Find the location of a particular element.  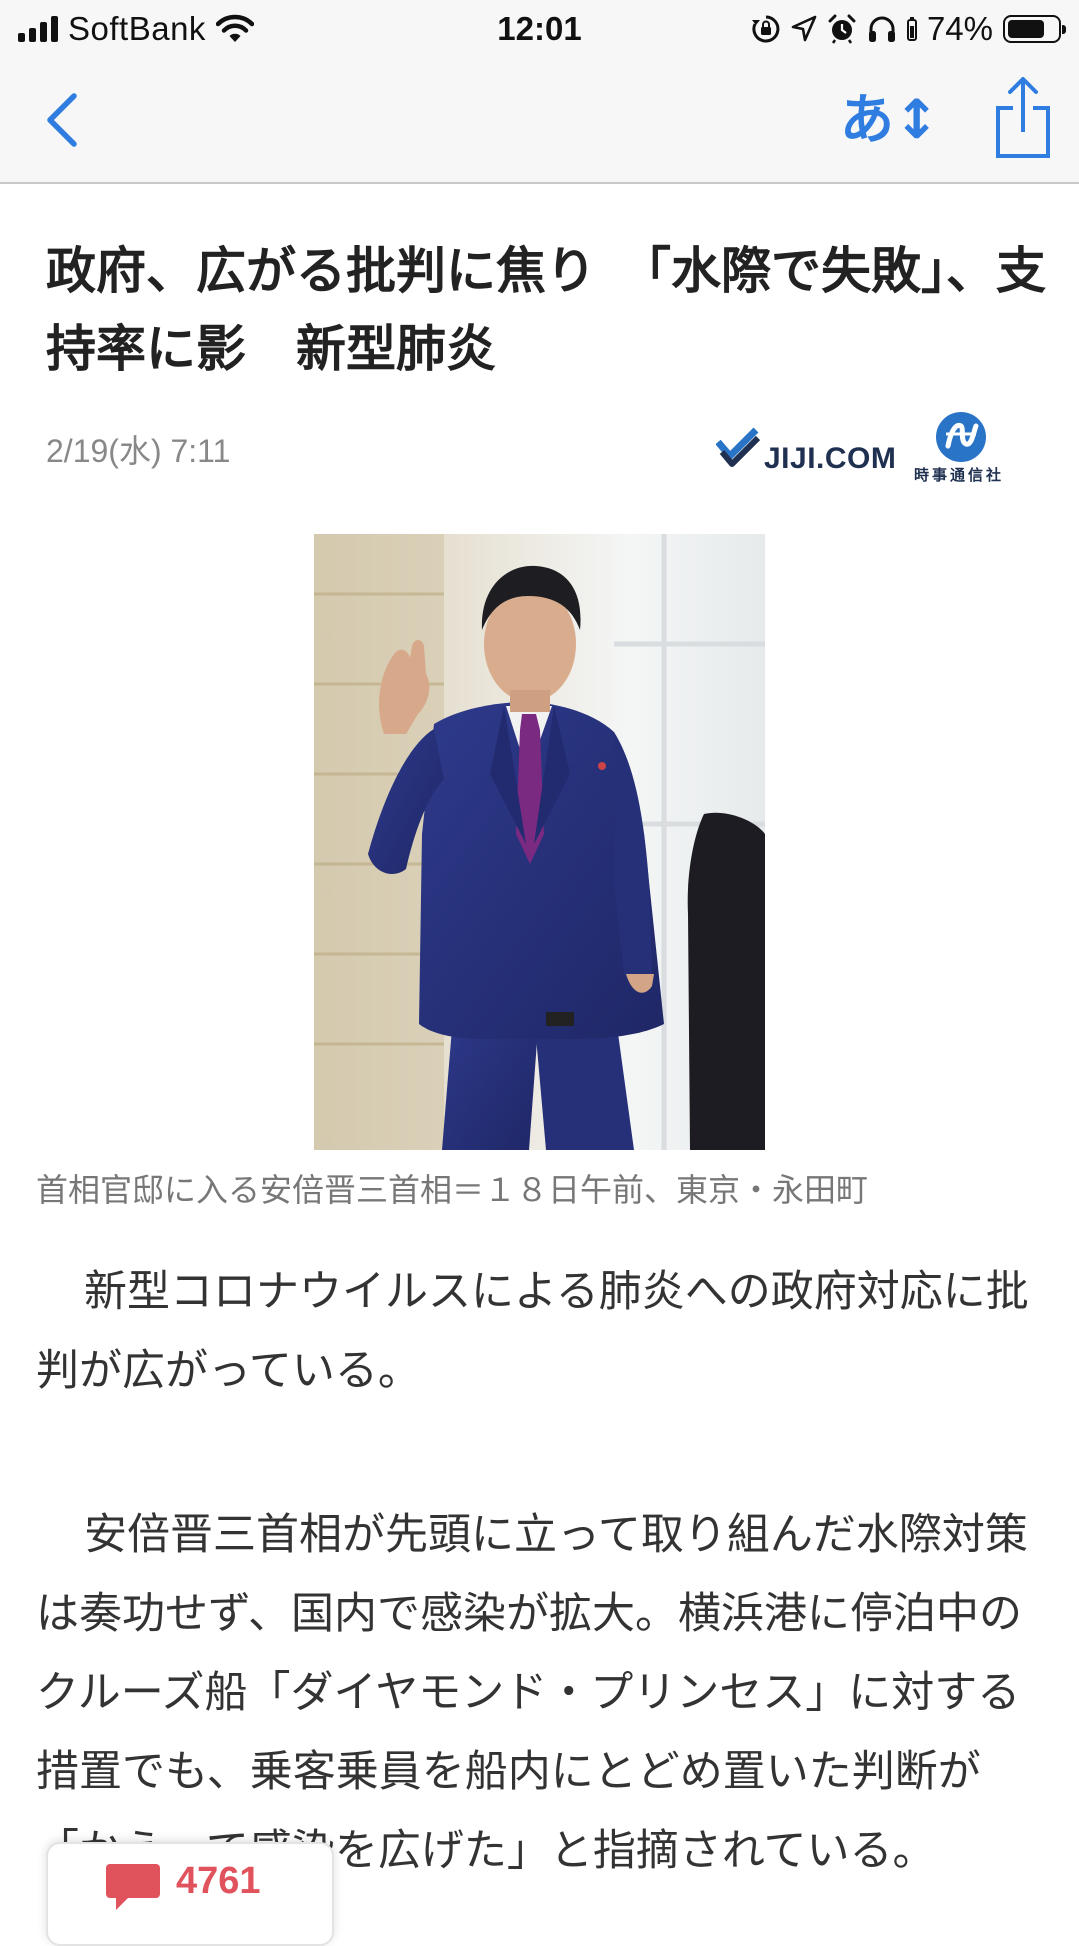

comment-bubble-icon is located at coordinates (133, 1887).